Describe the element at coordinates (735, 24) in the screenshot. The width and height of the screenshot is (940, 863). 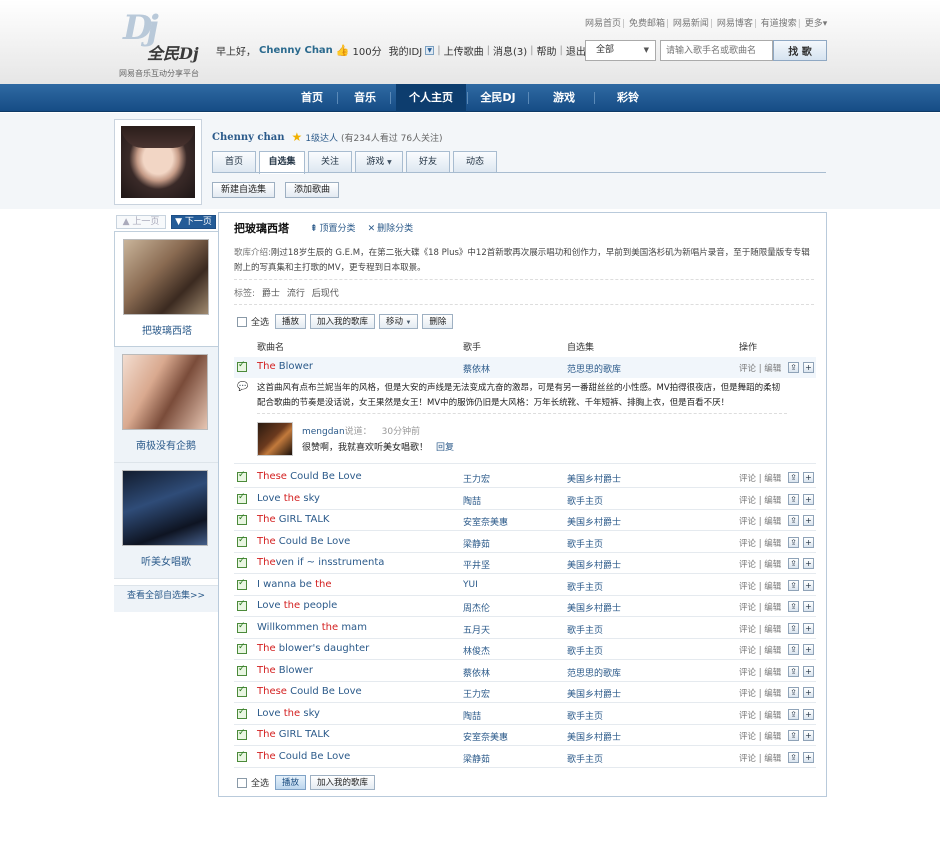
I see `toplink-blog: 网易博客` at that location.